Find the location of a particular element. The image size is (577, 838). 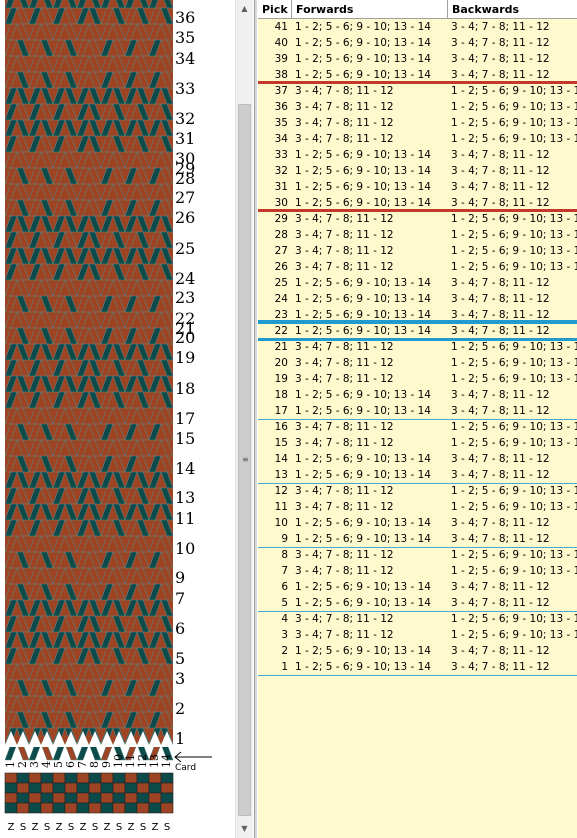

vertical-scrollbar: ▲ ≡ ▼ is located at coordinates (244, 419).